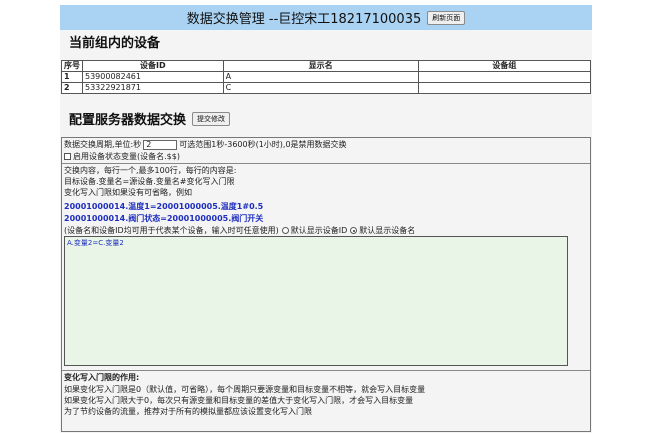 Image resolution: width=650 pixels, height=433 pixels. Describe the element at coordinates (72, 88) in the screenshot. I see `row-index: 2` at that location.